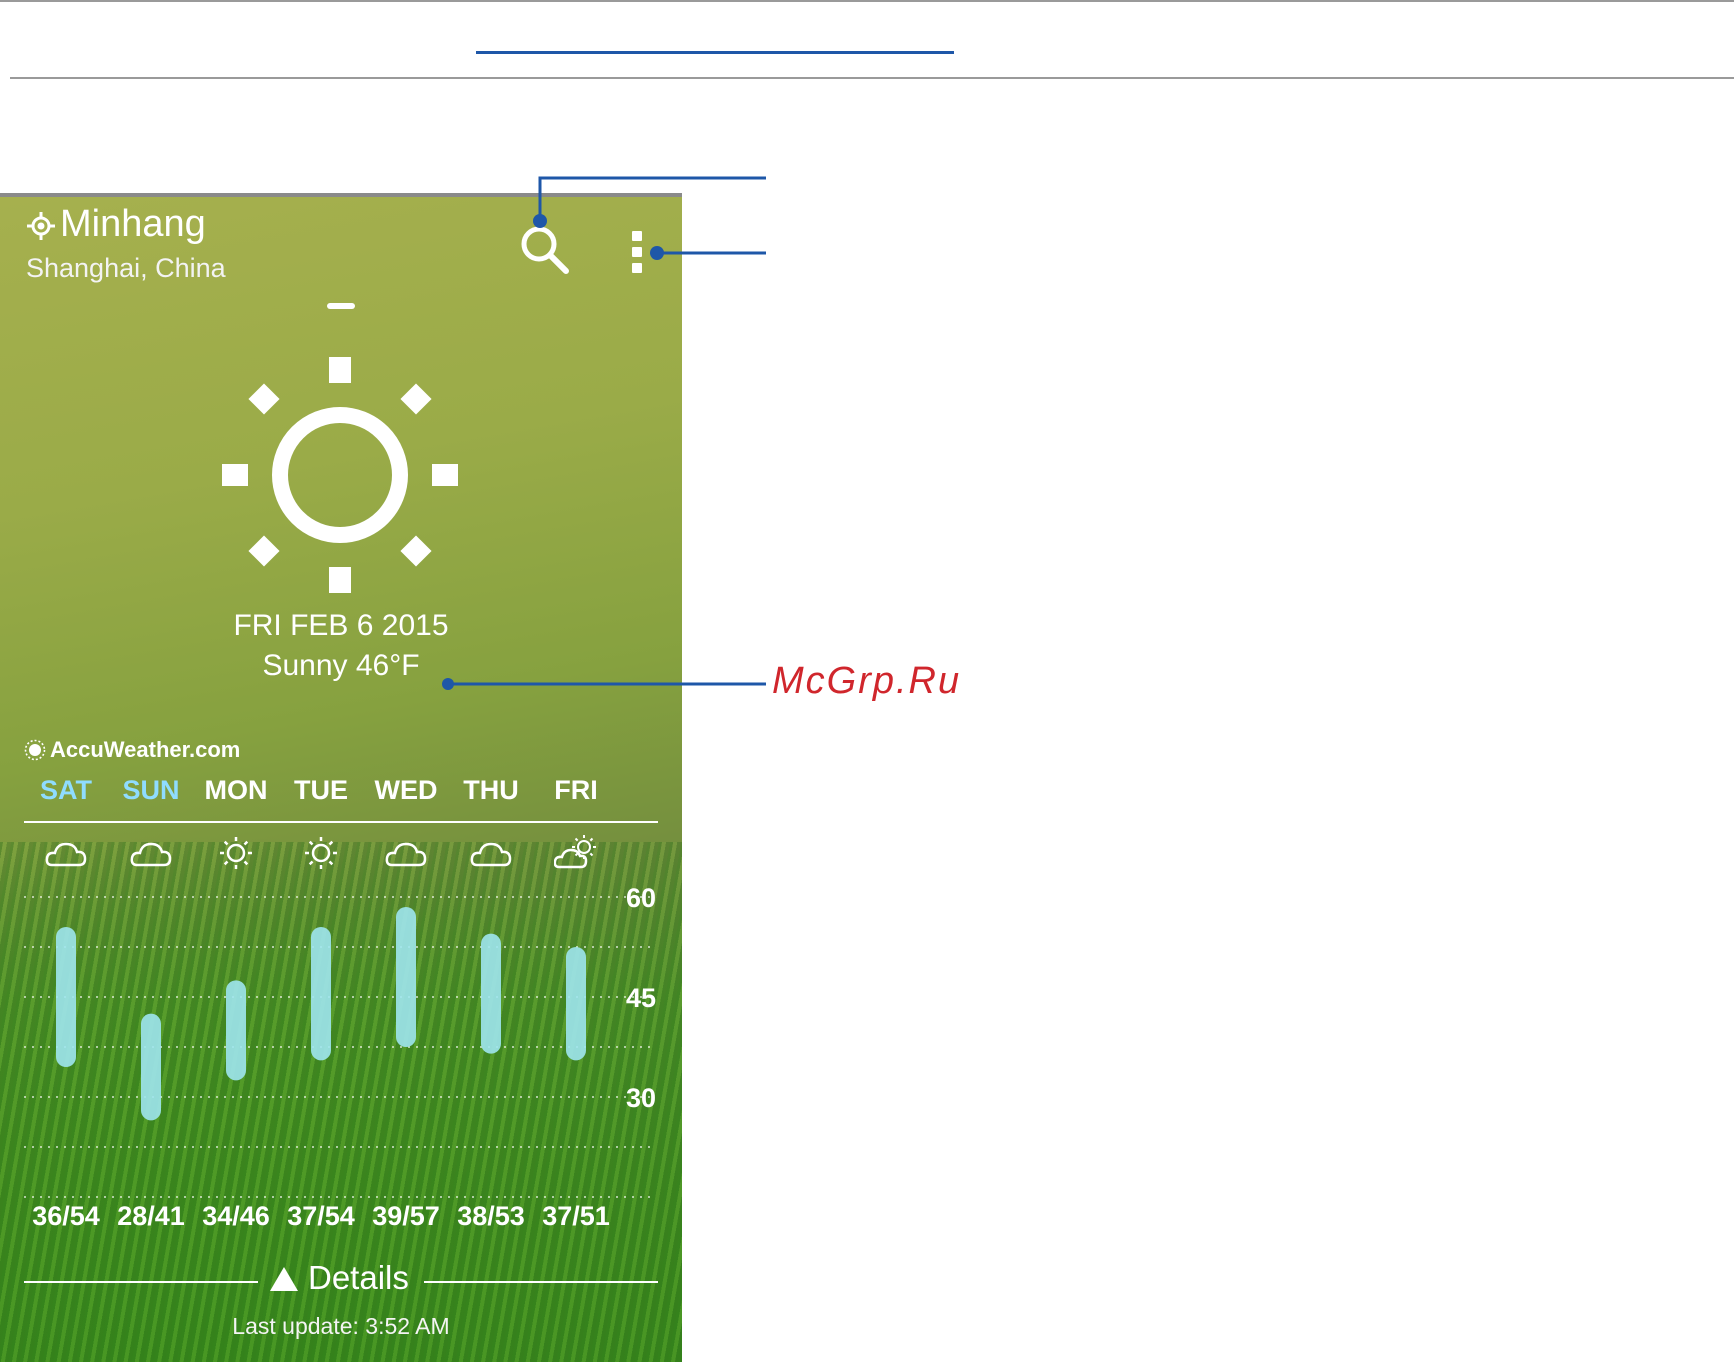  I want to click on details-line-left, so click(141, 1282).